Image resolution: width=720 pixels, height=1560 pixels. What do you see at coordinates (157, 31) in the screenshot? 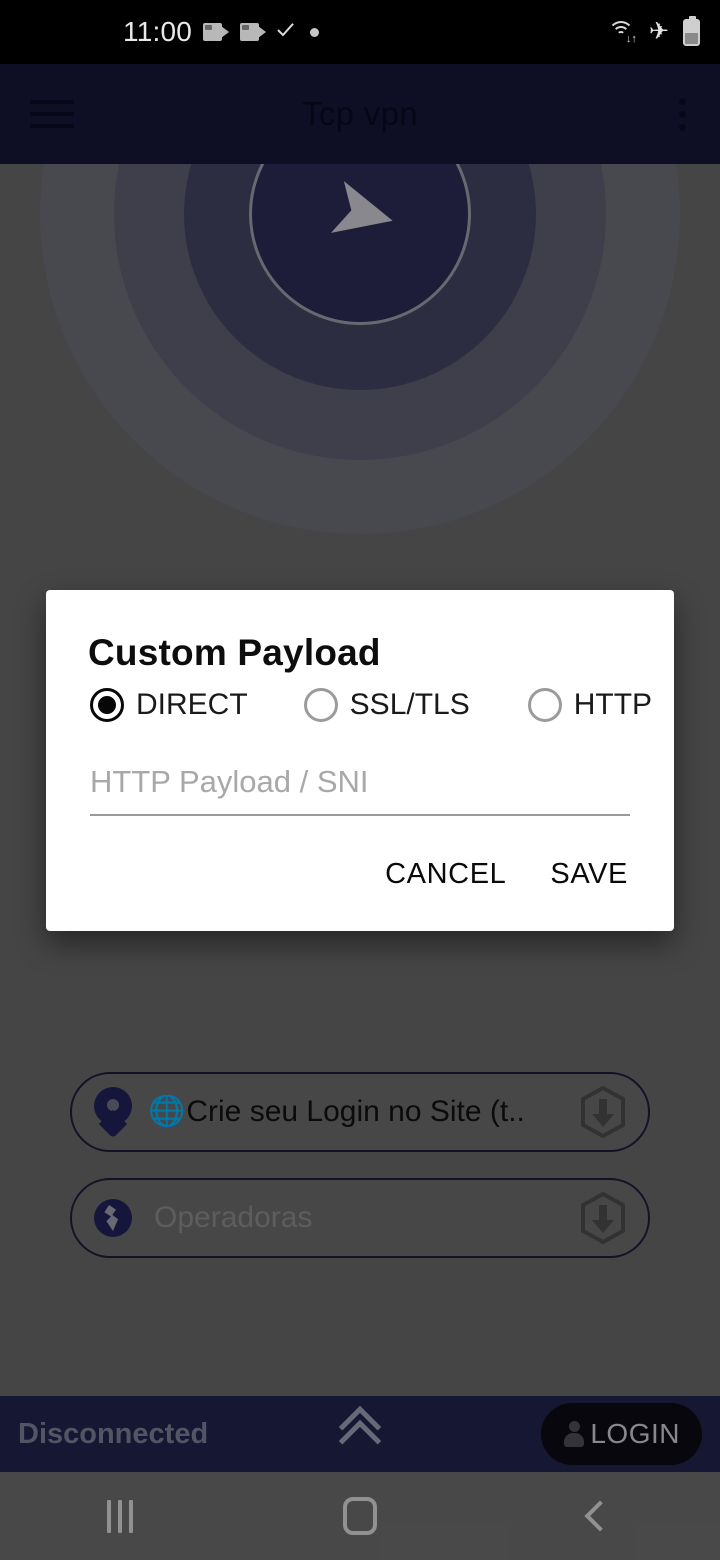
I see `status-bar-clock: 11:00` at bounding box center [157, 31].